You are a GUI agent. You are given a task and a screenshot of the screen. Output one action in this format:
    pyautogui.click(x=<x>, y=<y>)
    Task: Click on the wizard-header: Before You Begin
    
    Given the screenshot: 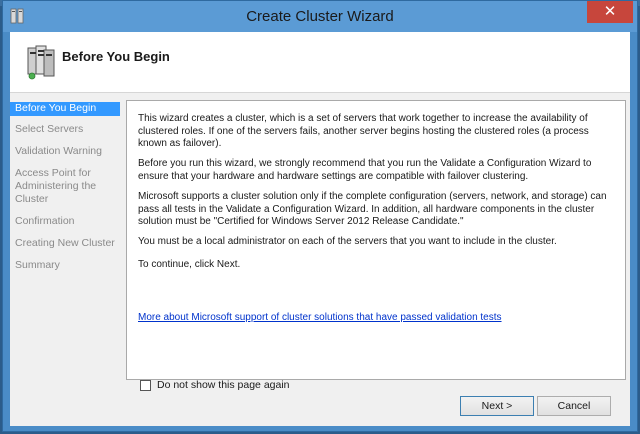 What is the action you would take?
    pyautogui.click(x=320, y=62)
    